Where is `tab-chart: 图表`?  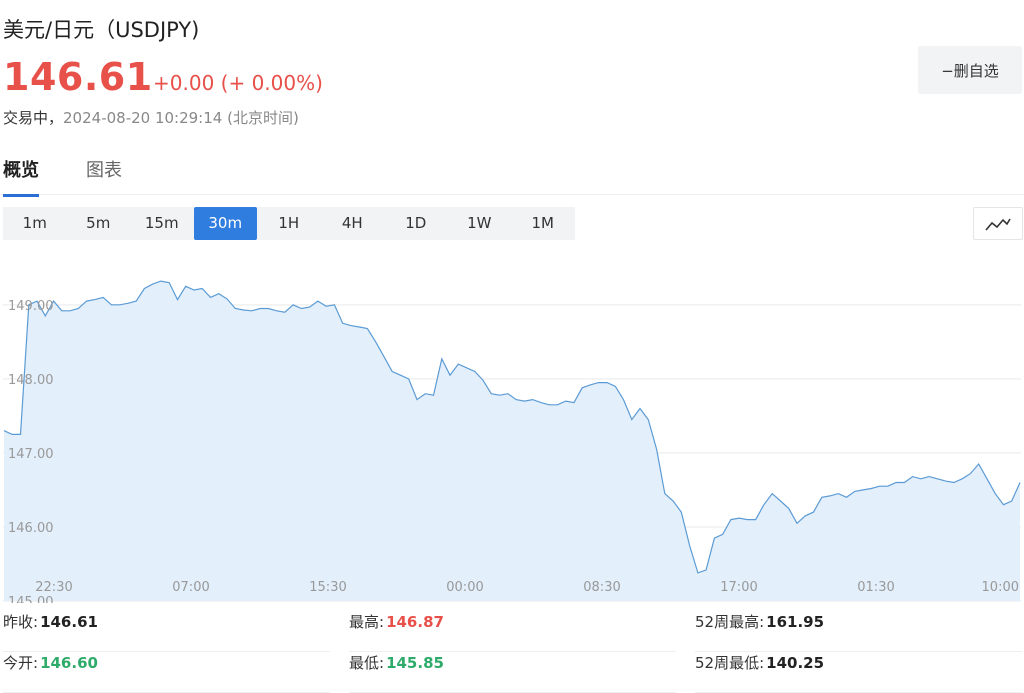 tab-chart: 图表 is located at coordinates (104, 175).